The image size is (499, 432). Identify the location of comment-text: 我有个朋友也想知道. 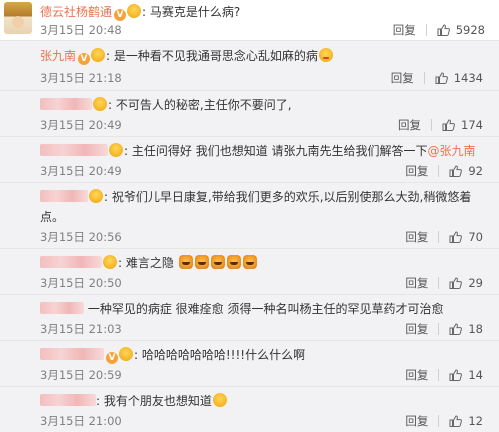
(157, 401).